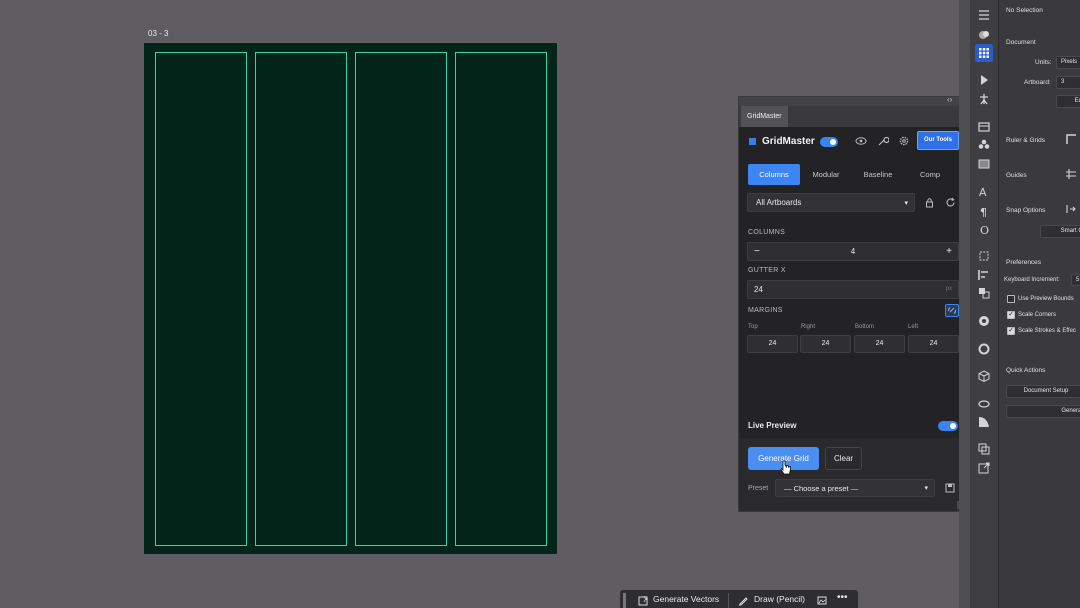 The height and width of the screenshot is (608, 1080). I want to click on document-section-title: Document, so click(1021, 42).